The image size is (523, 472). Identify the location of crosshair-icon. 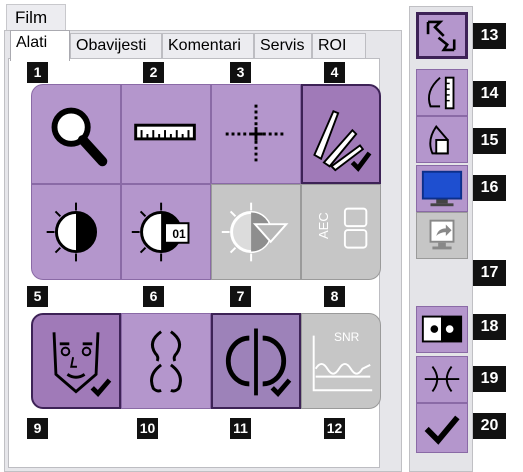
(256, 134).